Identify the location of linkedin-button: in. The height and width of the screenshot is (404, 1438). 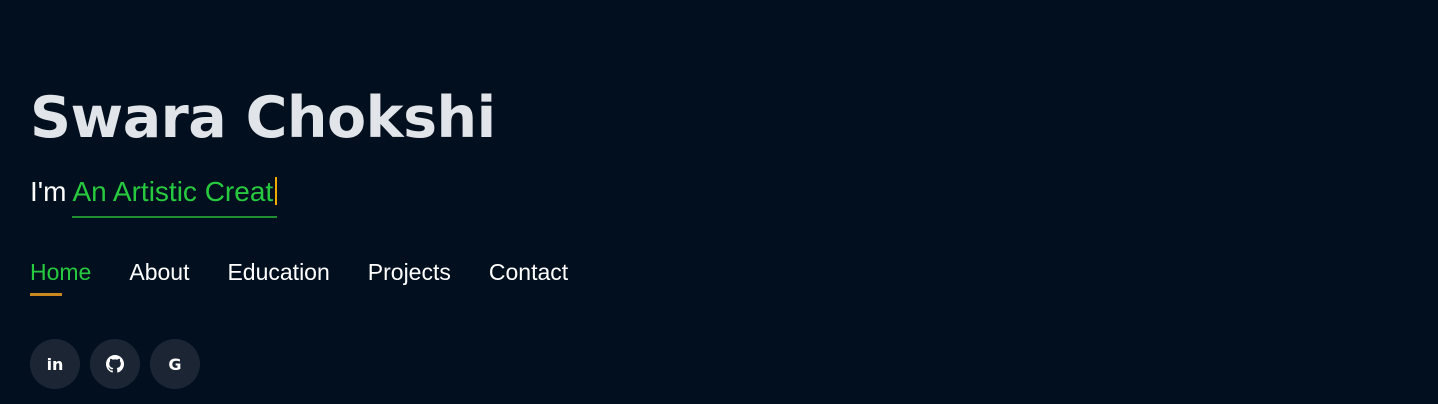
(55, 364).